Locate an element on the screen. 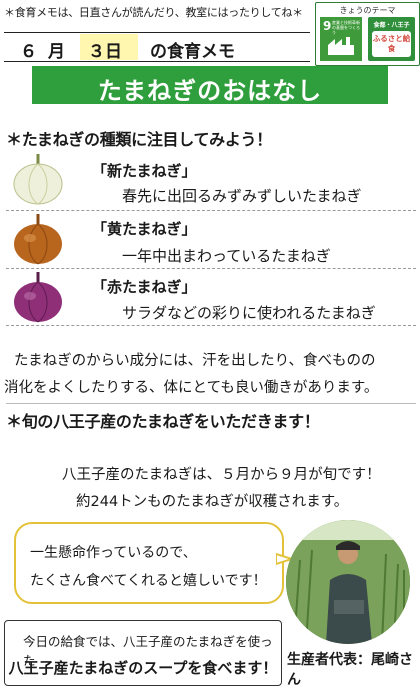  menu-dish: 八王子産たまねぎのスープを食べます！ is located at coordinates (143, 668).